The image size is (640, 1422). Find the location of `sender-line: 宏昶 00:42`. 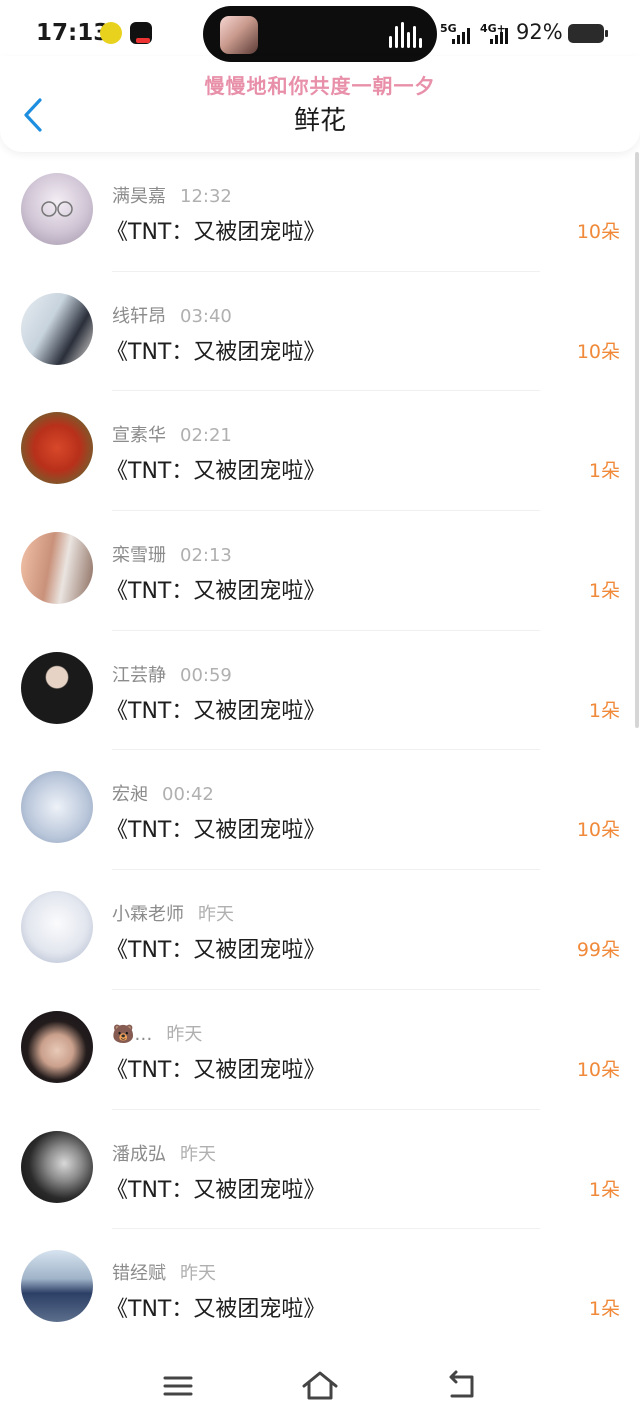

sender-line: 宏昶 00:42 is located at coordinates (163, 793).